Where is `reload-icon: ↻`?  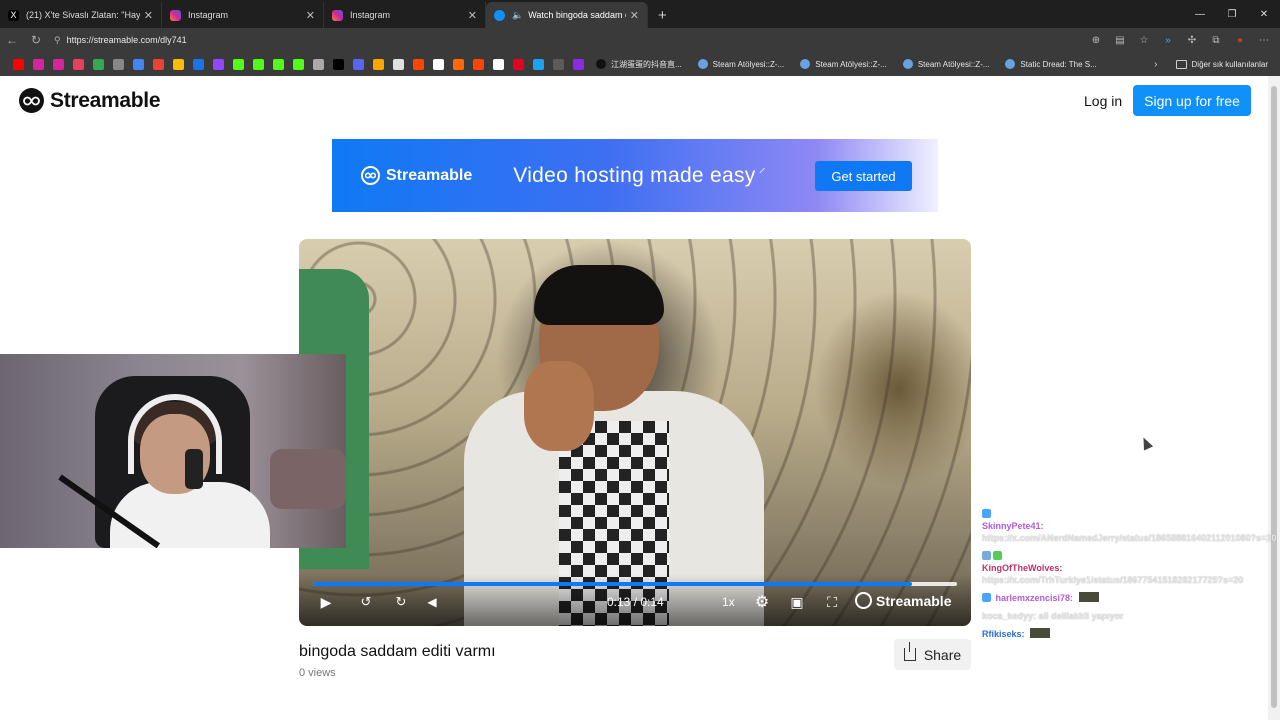
reload-icon: ↻ is located at coordinates (36, 40).